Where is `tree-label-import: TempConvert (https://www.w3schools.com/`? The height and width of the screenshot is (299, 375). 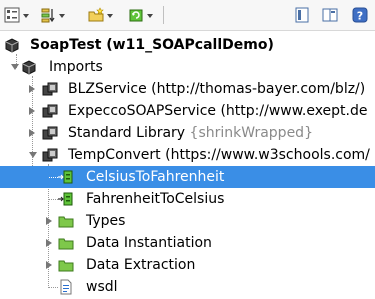 tree-label-import: TempConvert (https://www.w3schools.com/ is located at coordinates (219, 155).